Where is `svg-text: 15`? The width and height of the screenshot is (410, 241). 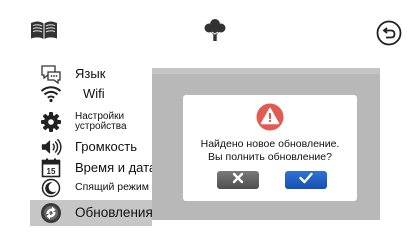 svg-text: 15 is located at coordinates (51, 171).